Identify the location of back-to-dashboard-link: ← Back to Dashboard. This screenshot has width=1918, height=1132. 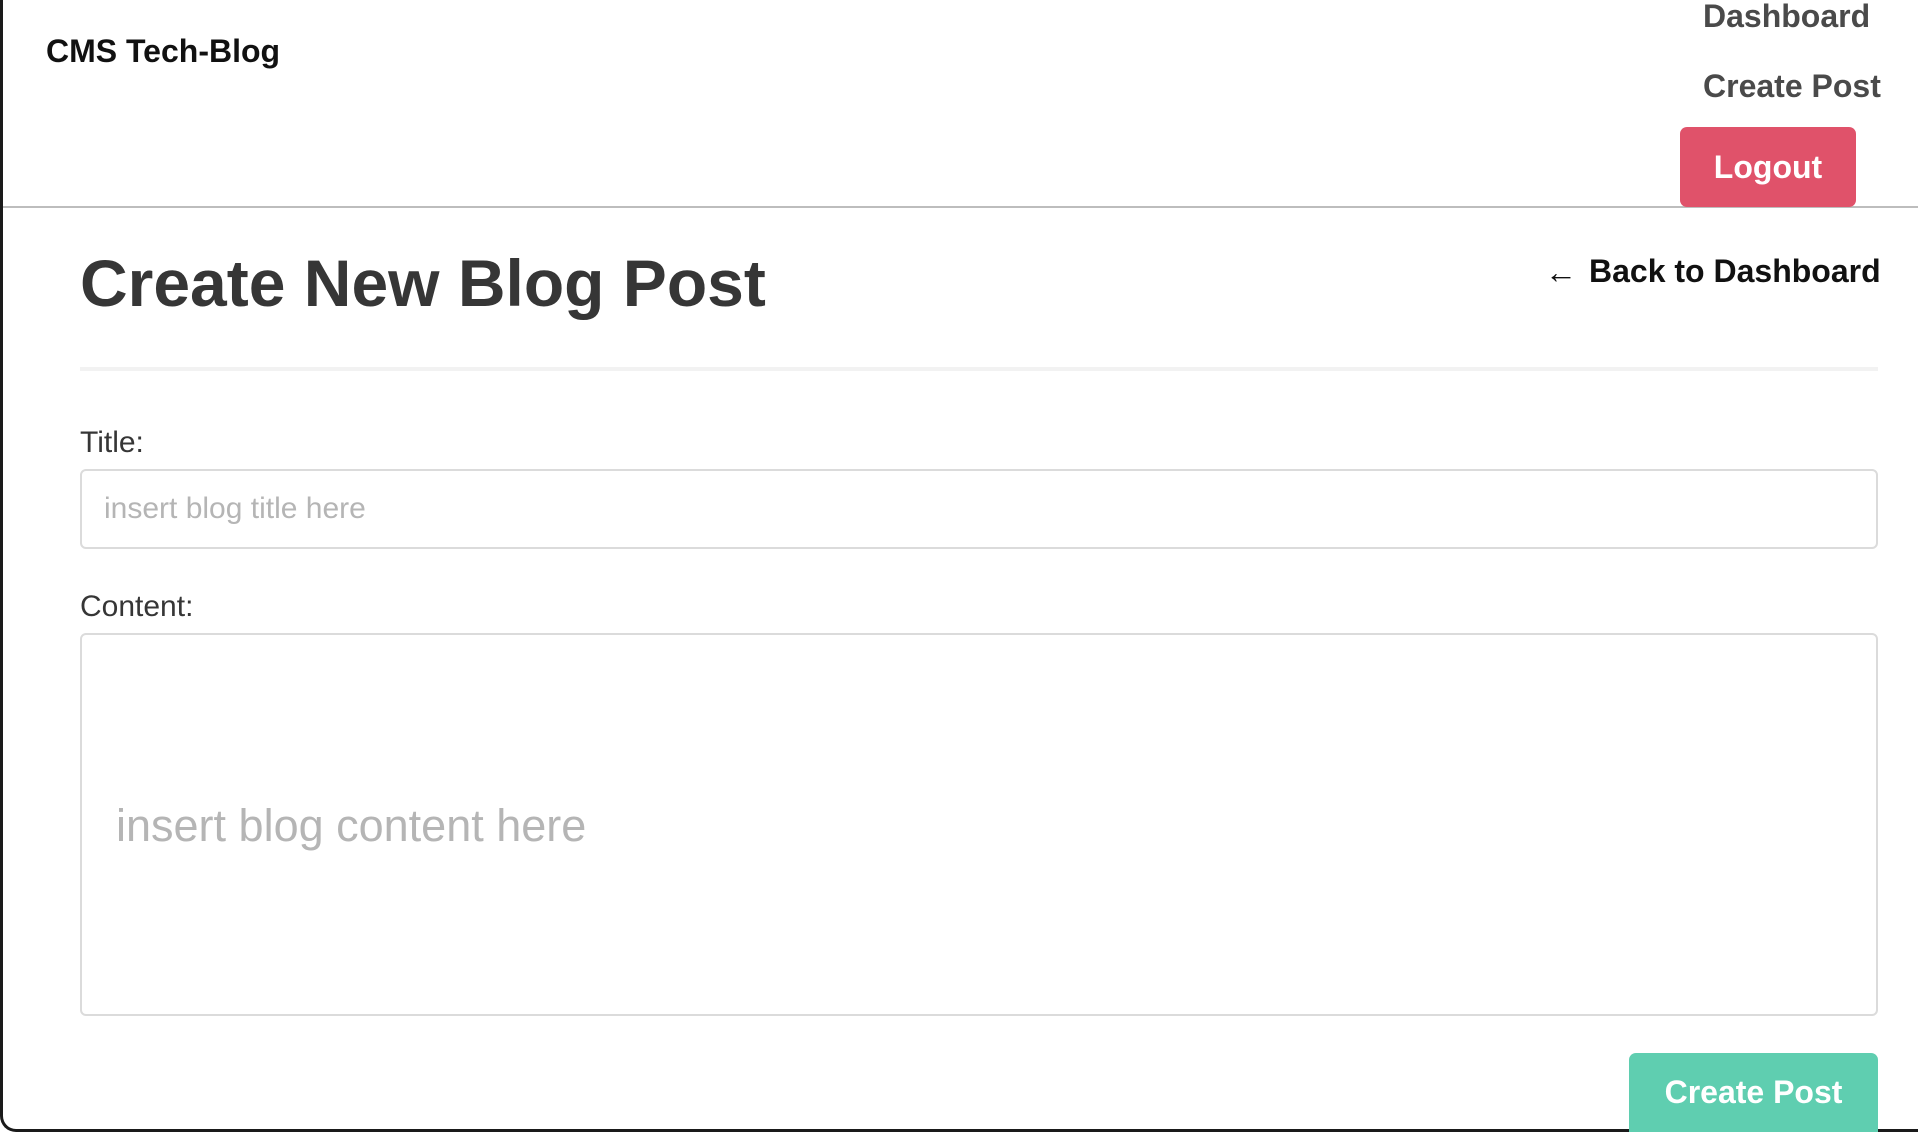
(1713, 271).